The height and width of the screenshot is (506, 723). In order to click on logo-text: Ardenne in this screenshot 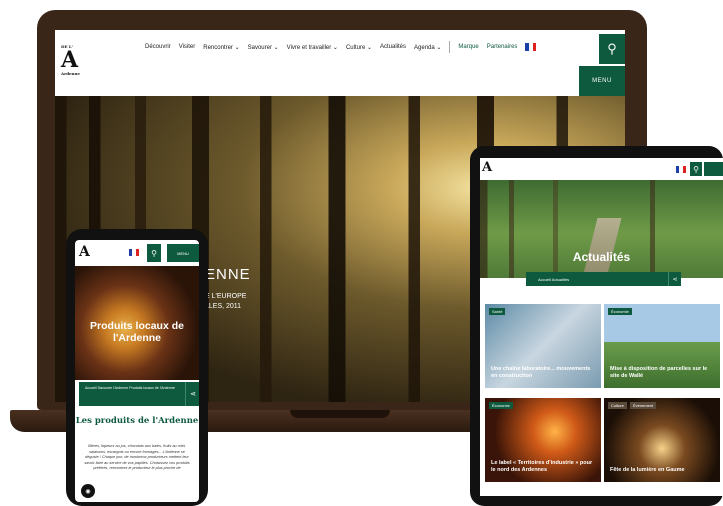, I will do `click(70, 73)`.